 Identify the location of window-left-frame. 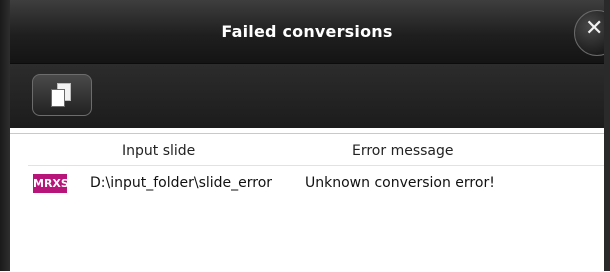
(5, 135).